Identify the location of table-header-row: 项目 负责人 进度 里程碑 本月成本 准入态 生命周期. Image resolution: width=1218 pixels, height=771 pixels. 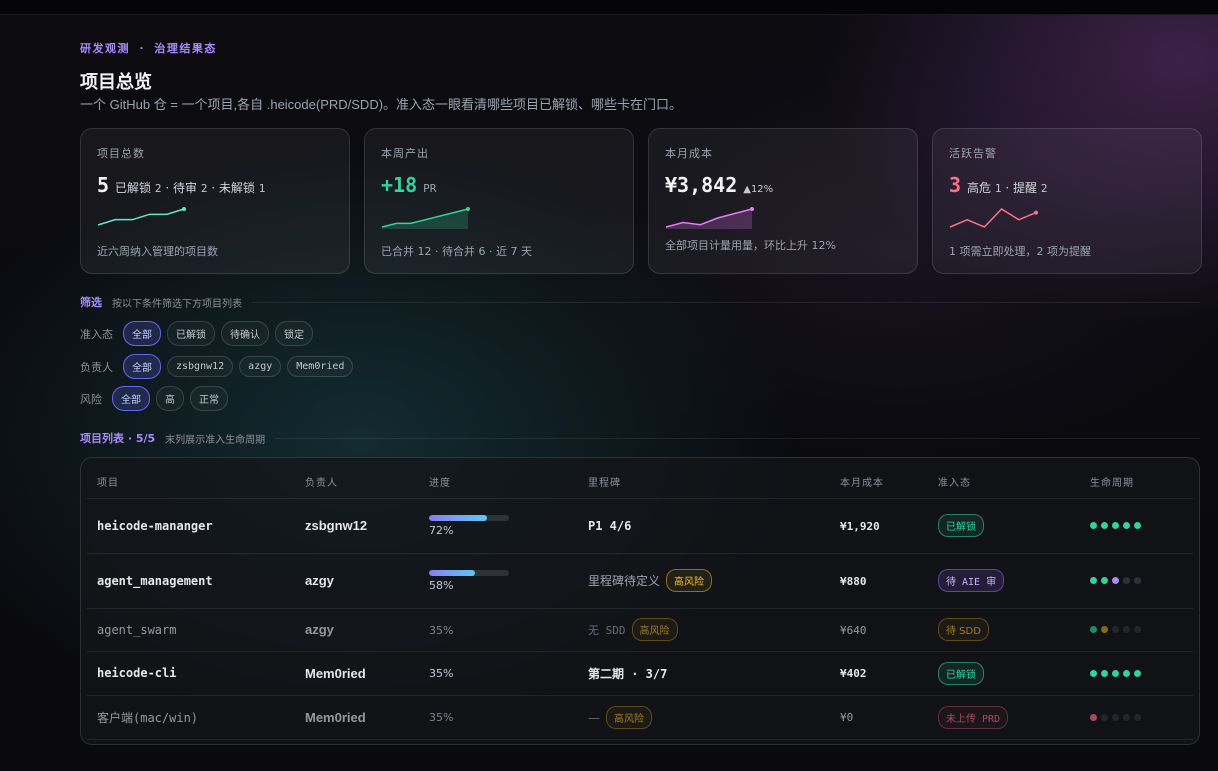
(640, 482).